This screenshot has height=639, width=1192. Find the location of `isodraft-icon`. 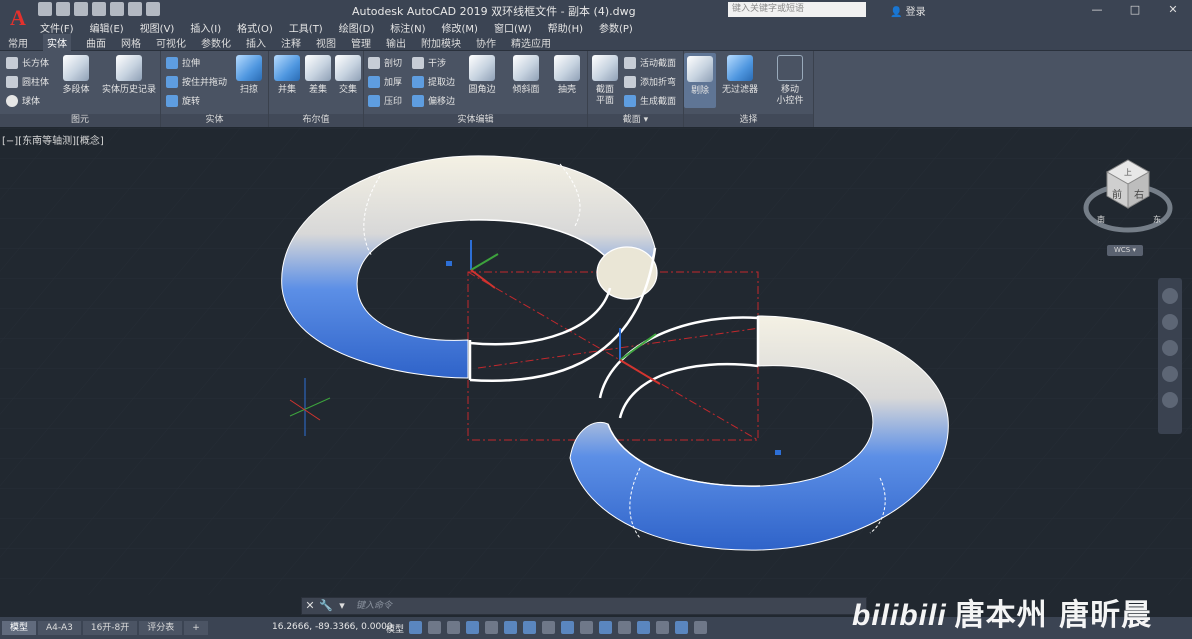

isodraft-icon is located at coordinates (491, 627).